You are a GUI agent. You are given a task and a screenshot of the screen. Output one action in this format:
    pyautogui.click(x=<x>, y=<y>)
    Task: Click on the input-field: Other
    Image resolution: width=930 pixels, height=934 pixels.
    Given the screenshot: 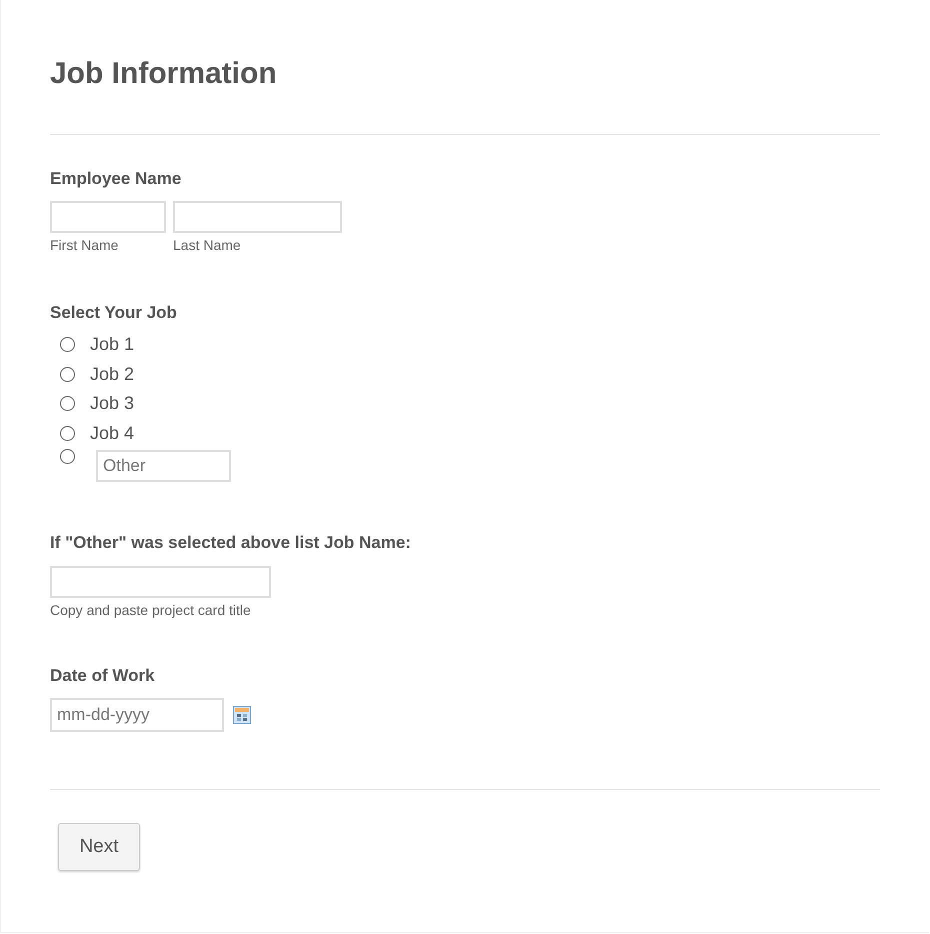 What is the action you would take?
    pyautogui.click(x=163, y=466)
    